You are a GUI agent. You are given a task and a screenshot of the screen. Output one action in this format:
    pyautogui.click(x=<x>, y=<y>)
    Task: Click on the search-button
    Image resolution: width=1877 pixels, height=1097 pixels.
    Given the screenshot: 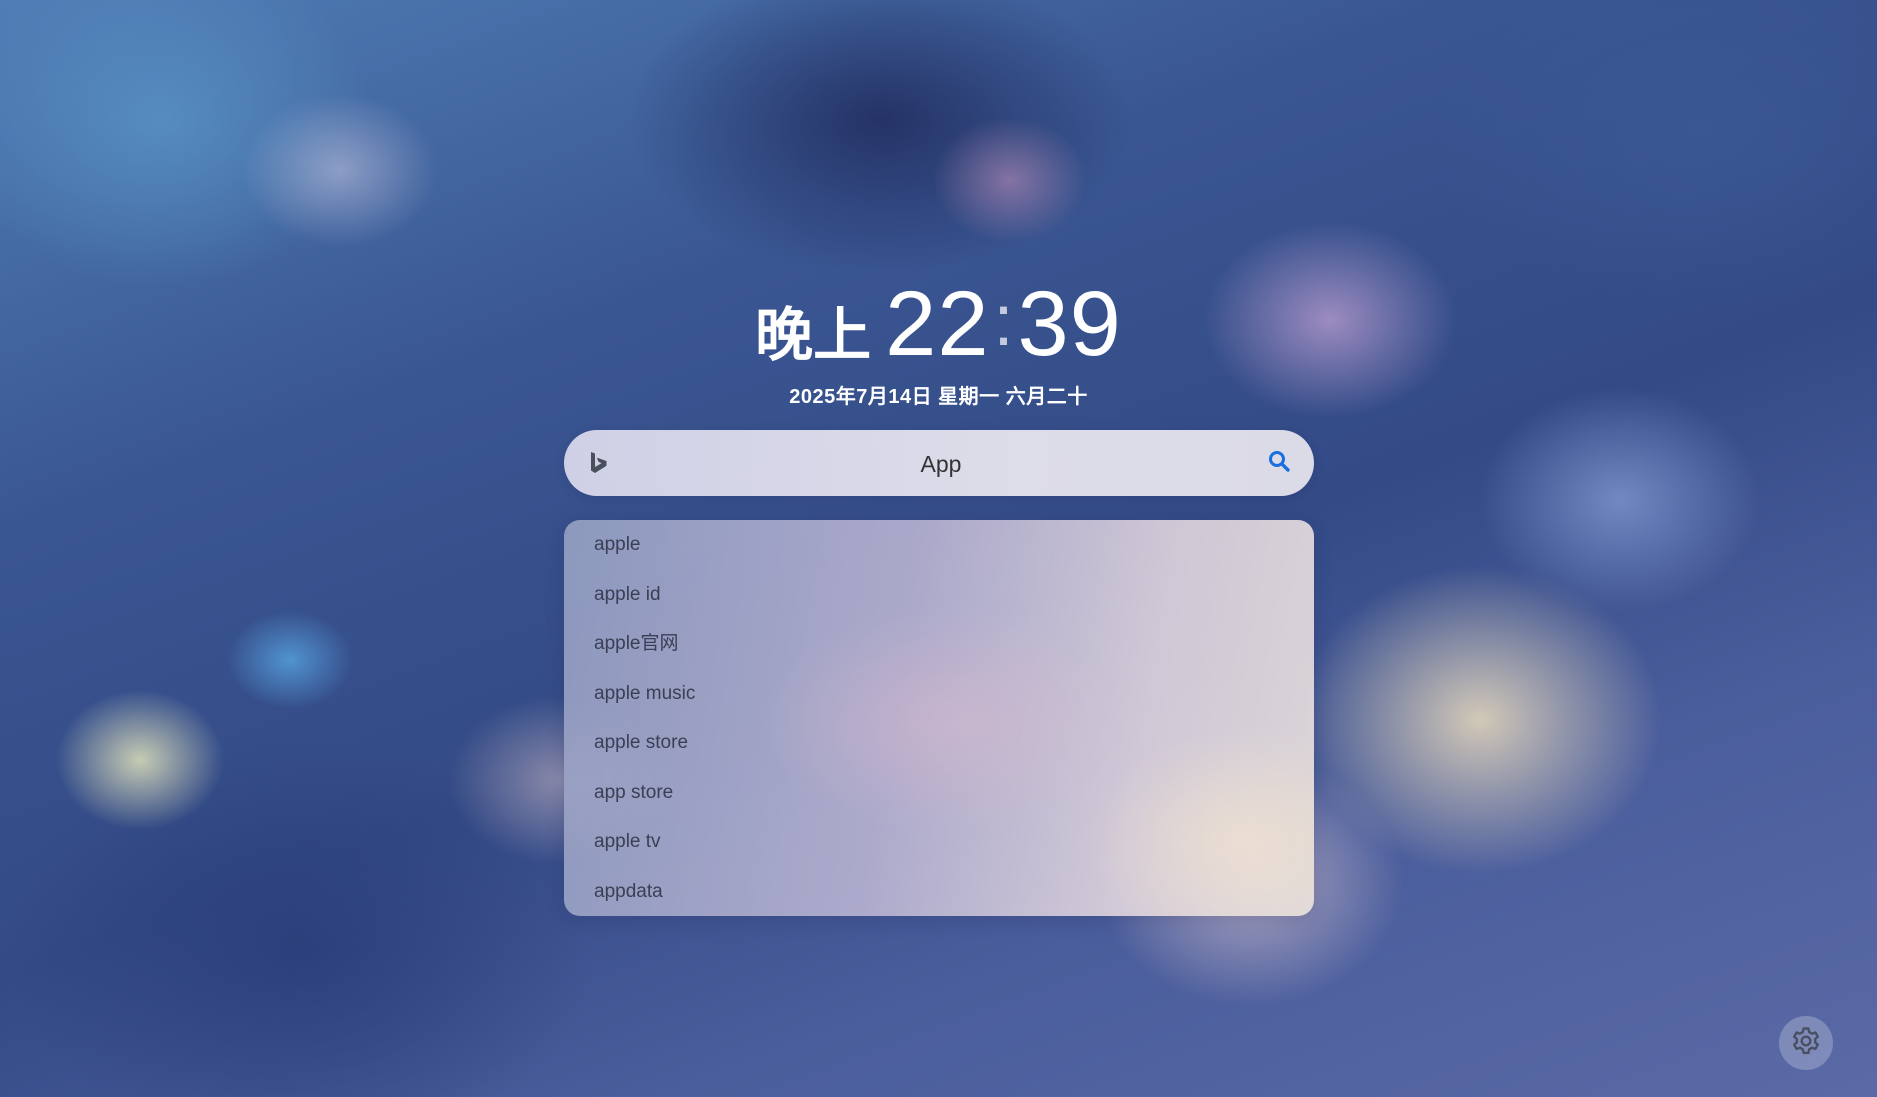 What is the action you would take?
    pyautogui.click(x=1279, y=463)
    